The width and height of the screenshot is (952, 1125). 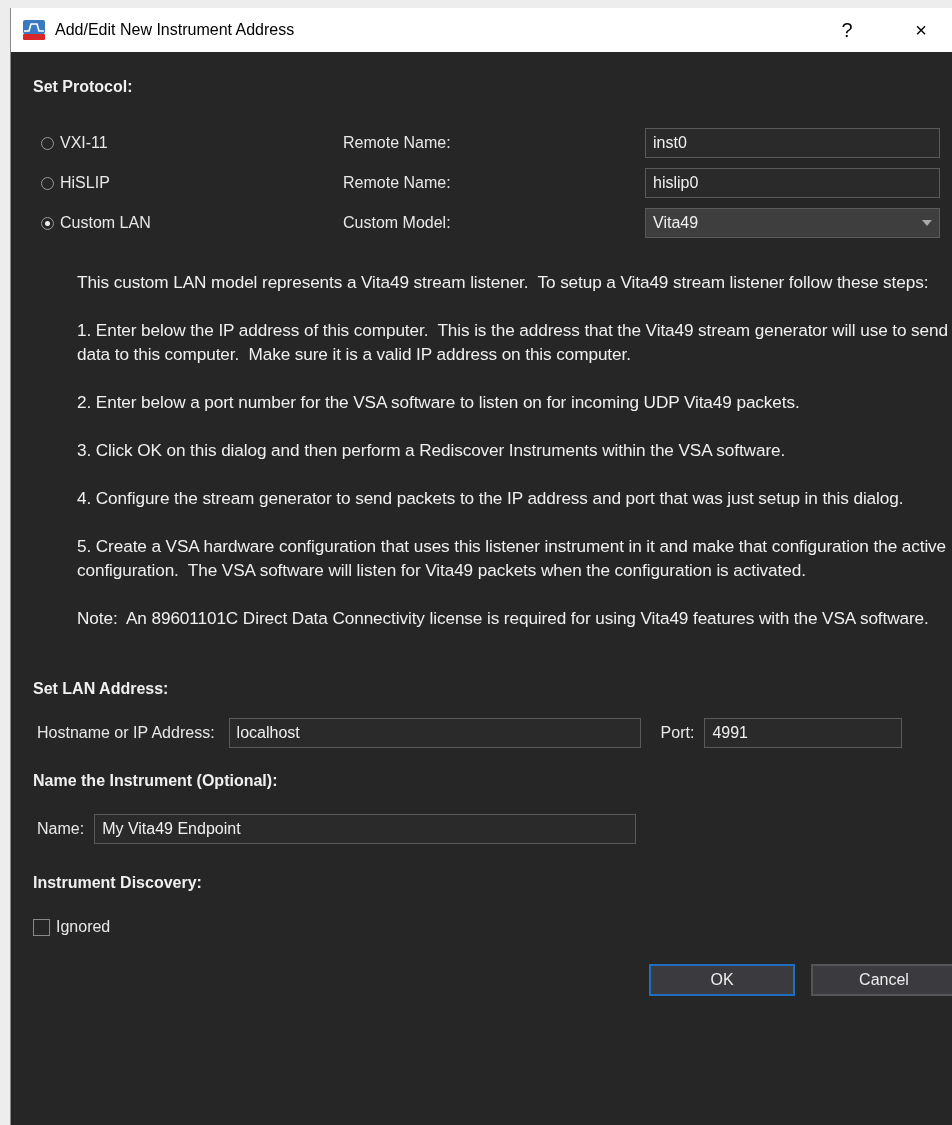 What do you see at coordinates (126, 733) in the screenshot?
I see `field-label: Hostname or IP Address:` at bounding box center [126, 733].